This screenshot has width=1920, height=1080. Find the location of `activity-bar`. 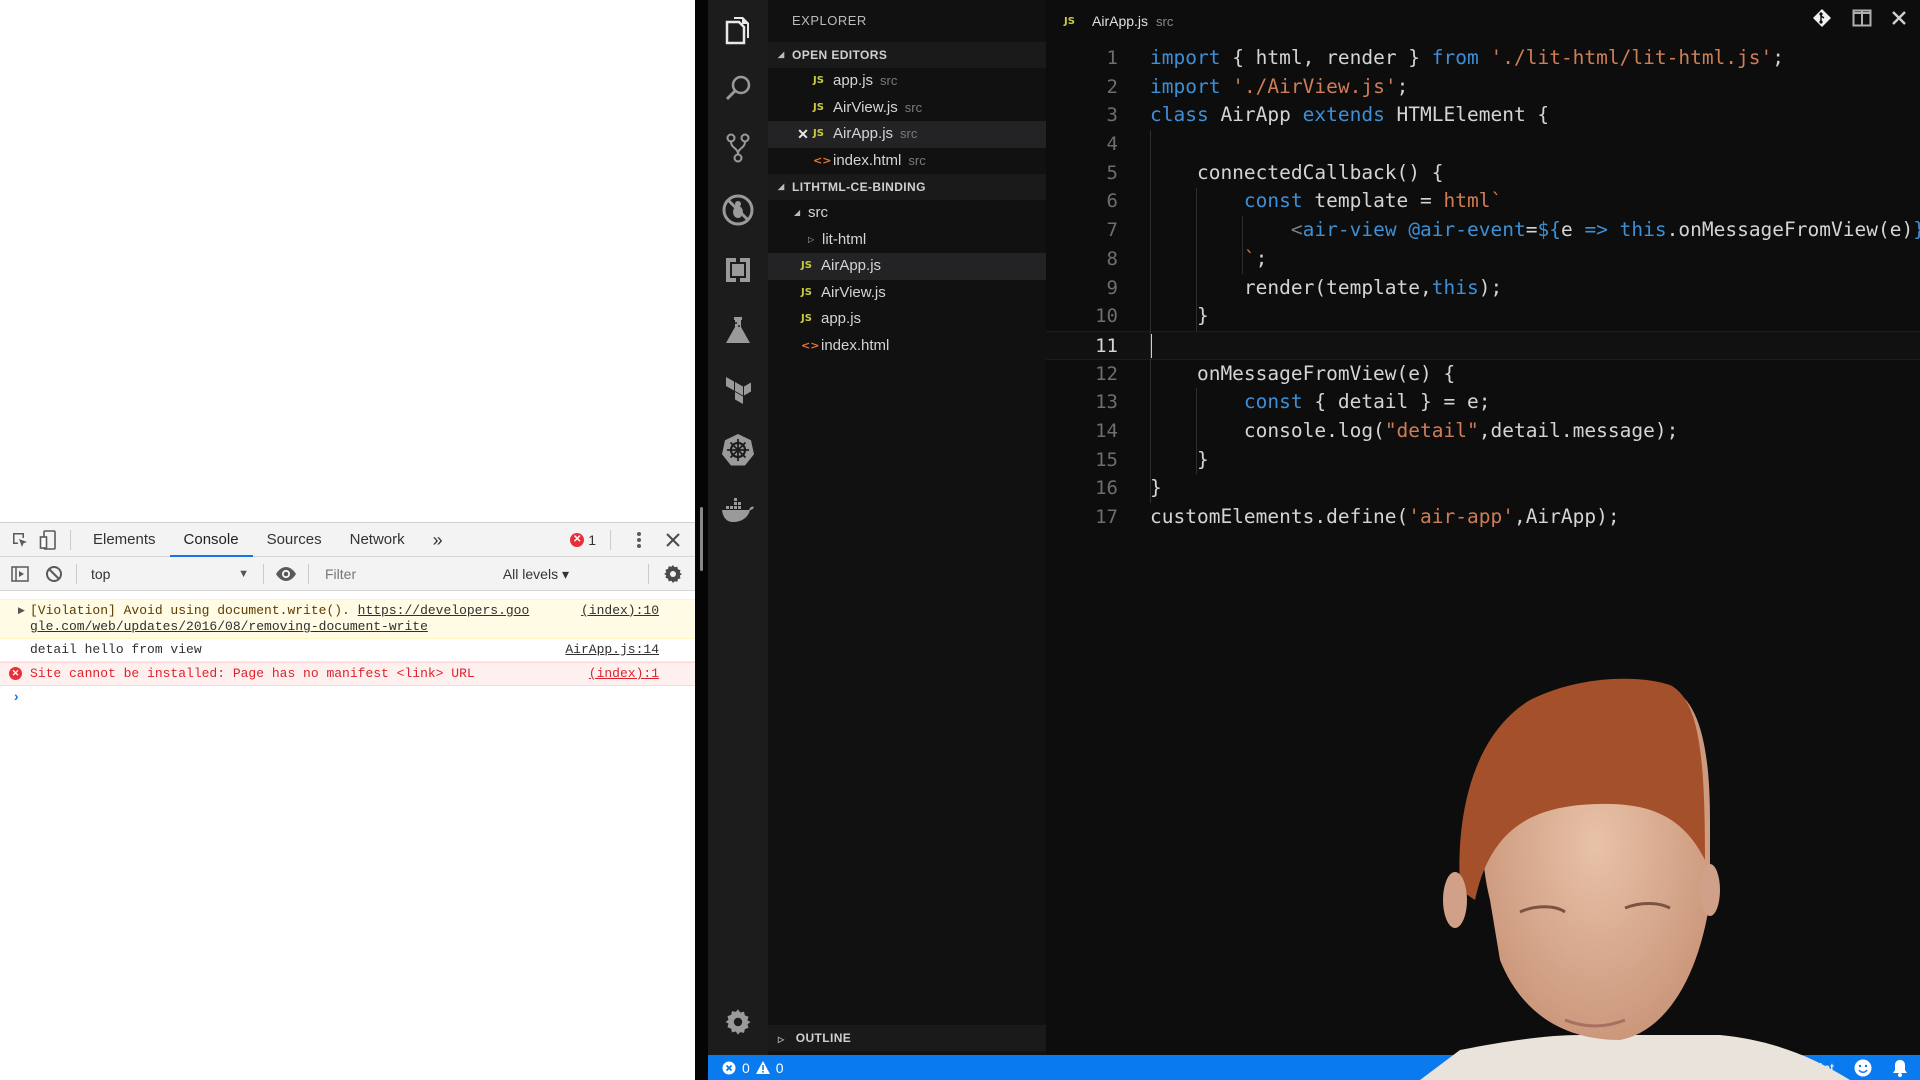

activity-bar is located at coordinates (738, 527).